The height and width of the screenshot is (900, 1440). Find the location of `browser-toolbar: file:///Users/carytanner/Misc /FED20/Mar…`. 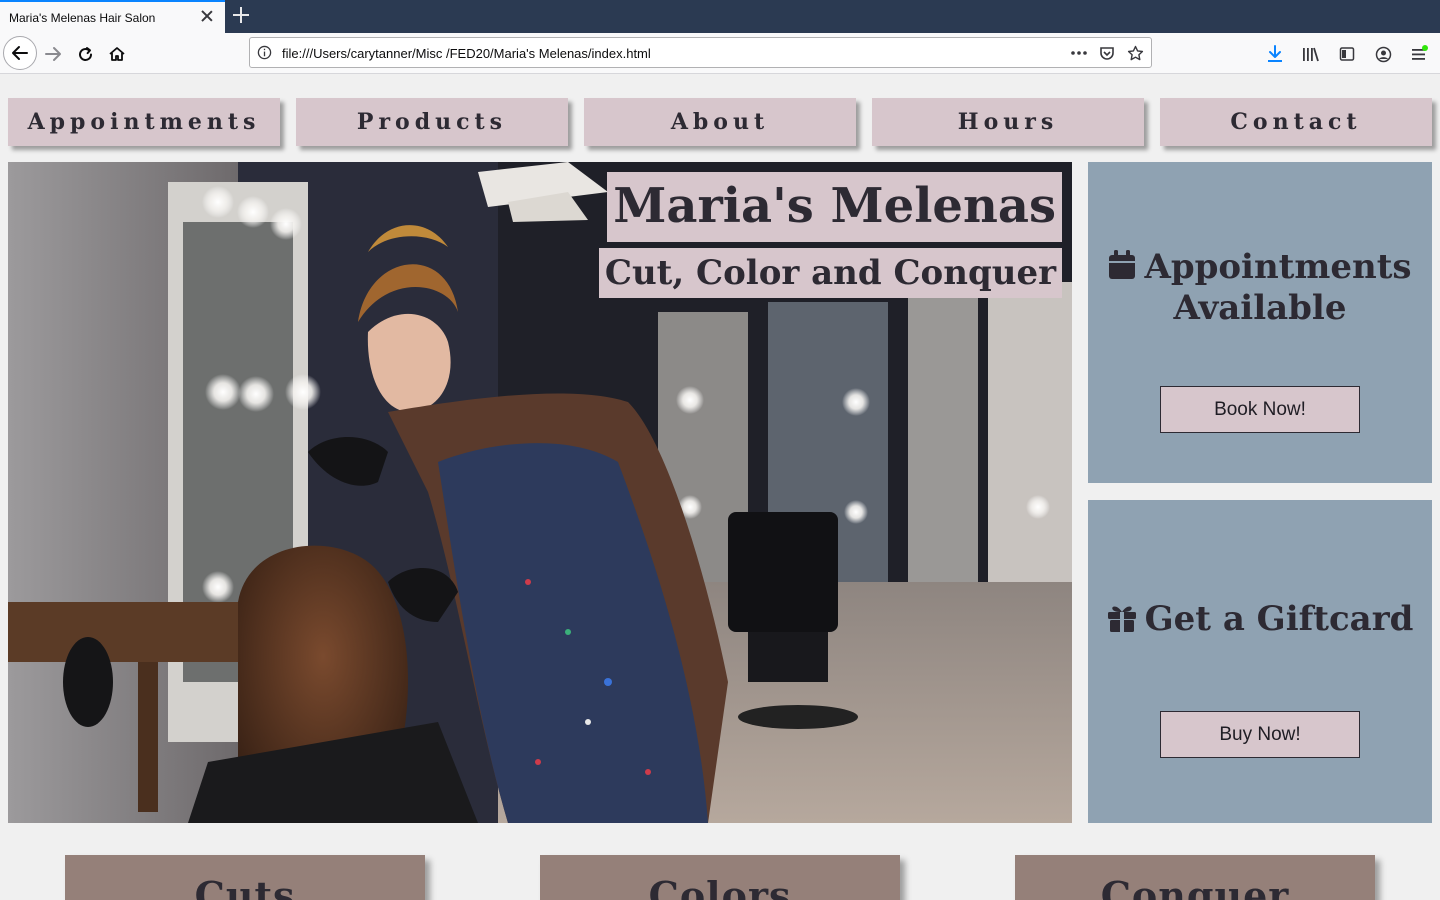

browser-toolbar: file:///Users/carytanner/Misc /FED20/Mar… is located at coordinates (720, 53).